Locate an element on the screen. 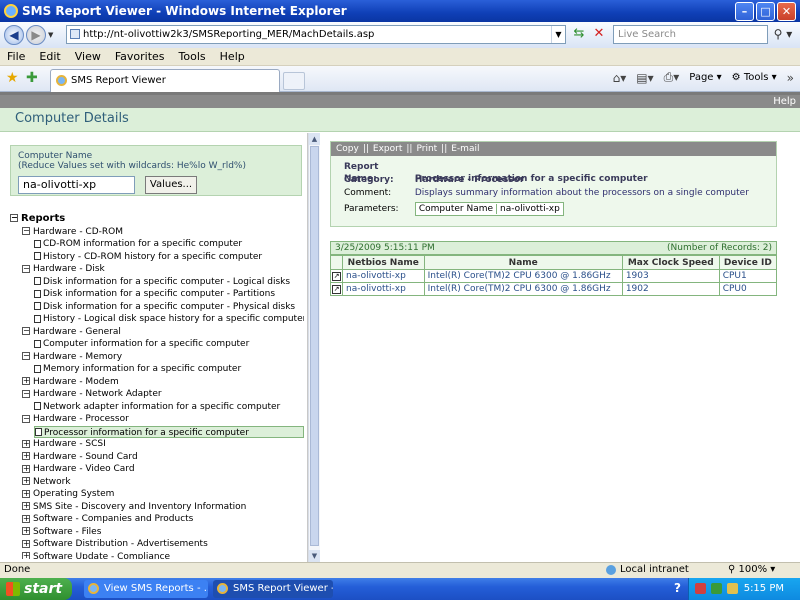  column-device-id: Device ID is located at coordinates (748, 262).